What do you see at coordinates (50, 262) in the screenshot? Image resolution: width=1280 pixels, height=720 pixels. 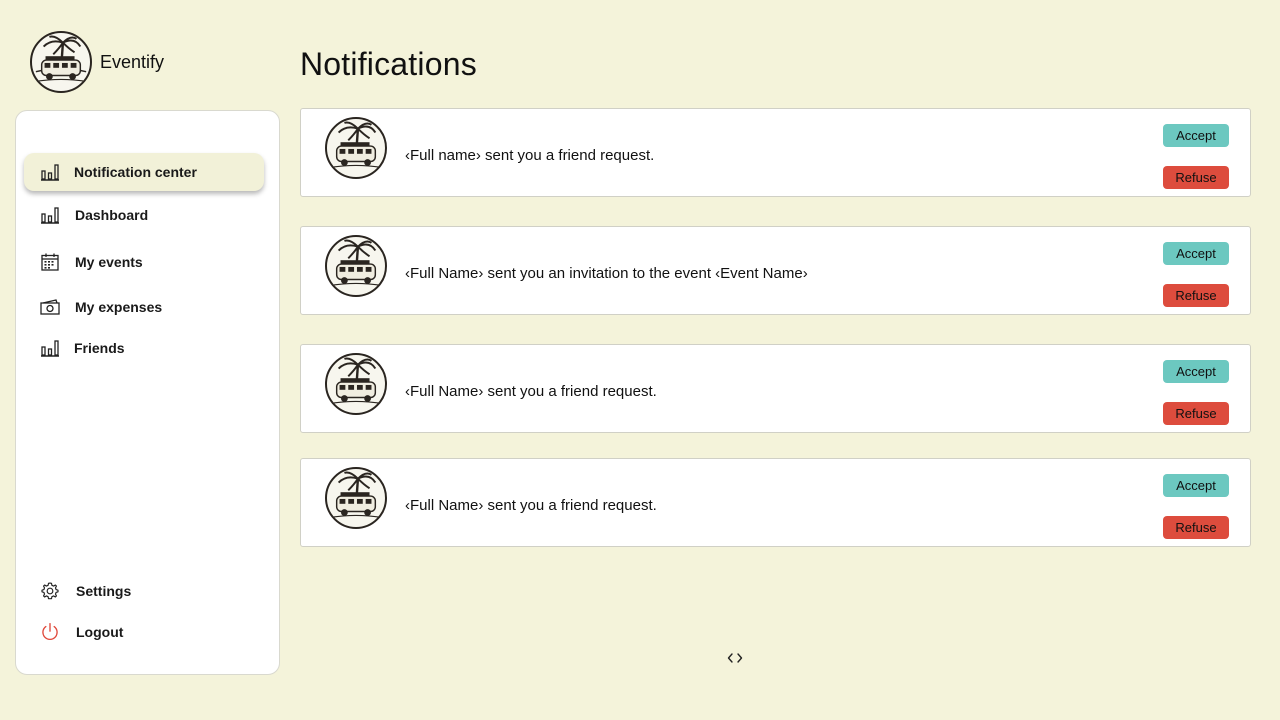 I see `calendar-icon` at bounding box center [50, 262].